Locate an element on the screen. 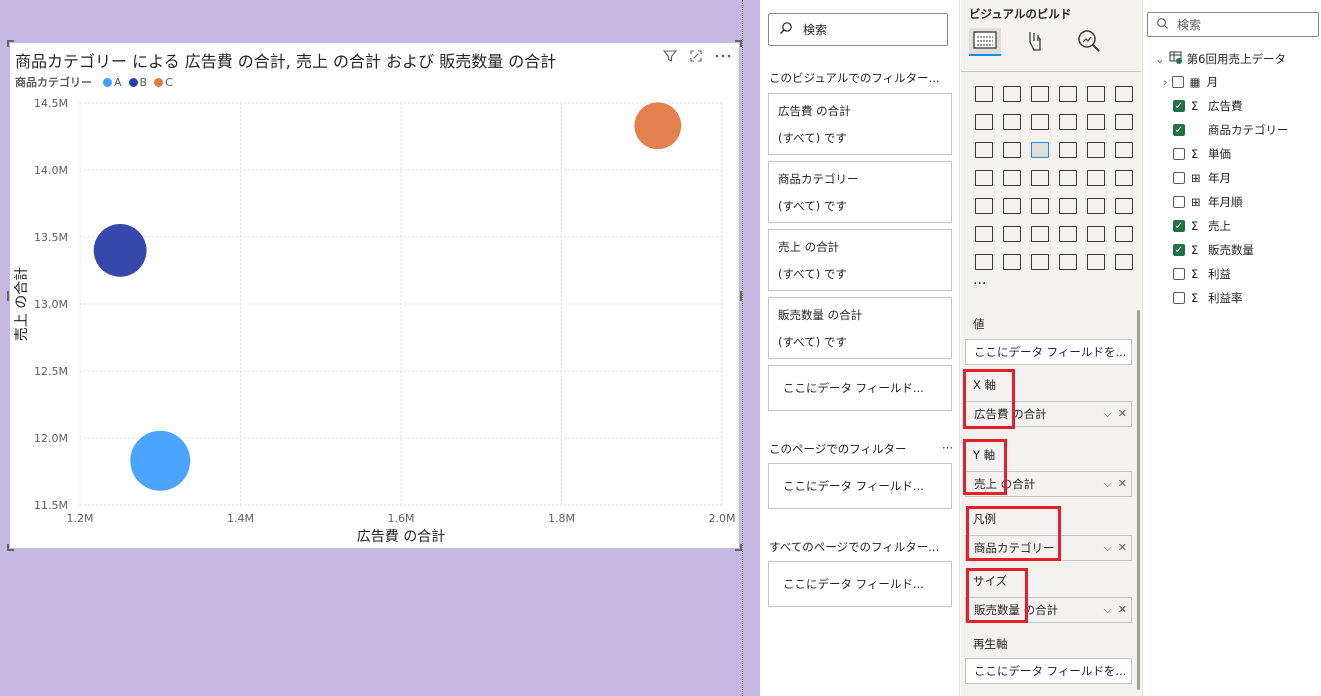 The image size is (1321, 696). field-item: ⊞ 年月 is located at coordinates (1202, 178).